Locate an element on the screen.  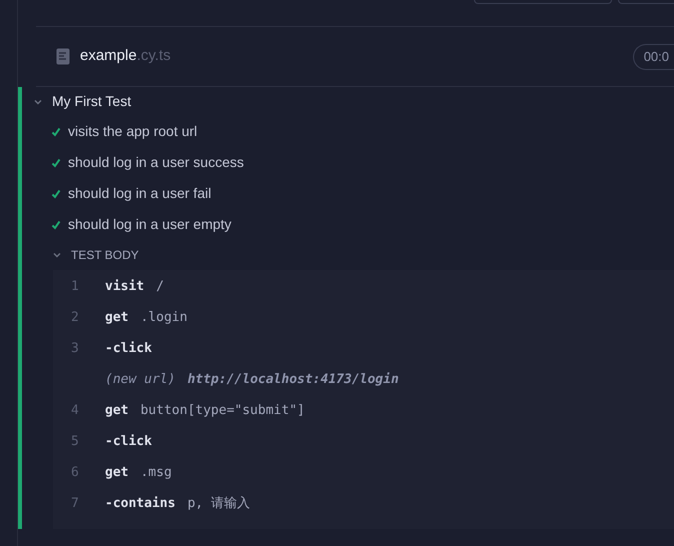
command-message: p, 请输入 is located at coordinates (218, 503).